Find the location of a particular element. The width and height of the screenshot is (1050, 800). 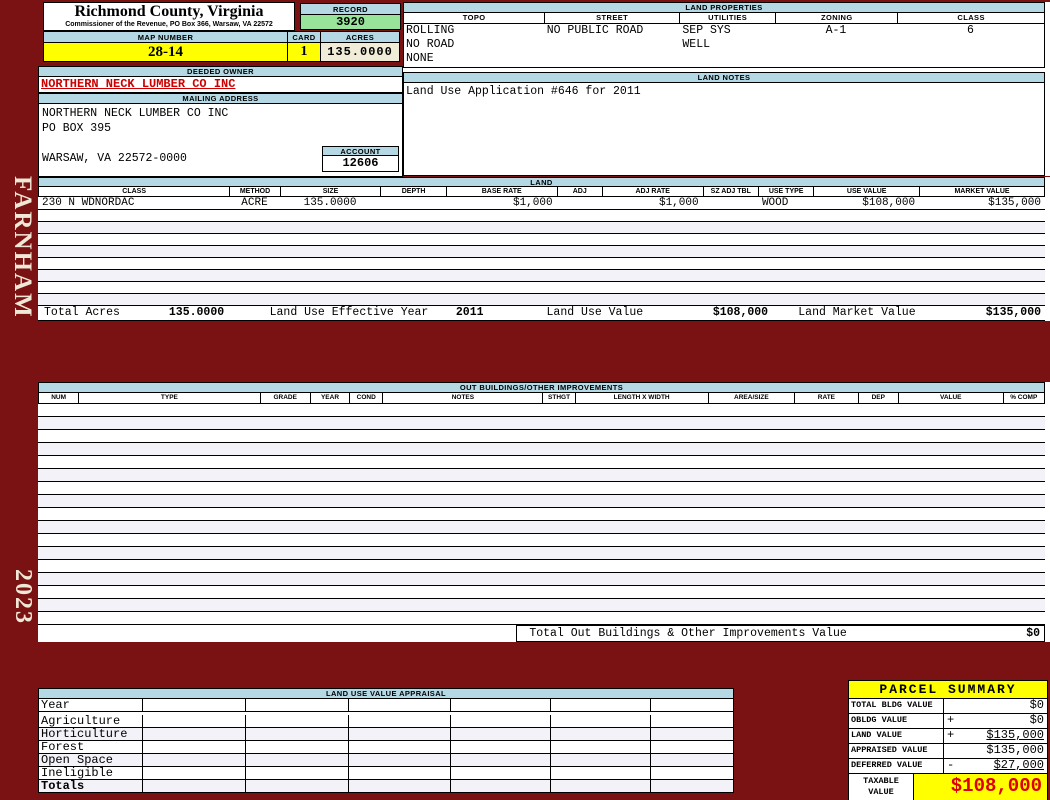

out-buildings-title: OUT BUILDINGS/OTHER IMPROVEMENTS is located at coordinates (541, 387).